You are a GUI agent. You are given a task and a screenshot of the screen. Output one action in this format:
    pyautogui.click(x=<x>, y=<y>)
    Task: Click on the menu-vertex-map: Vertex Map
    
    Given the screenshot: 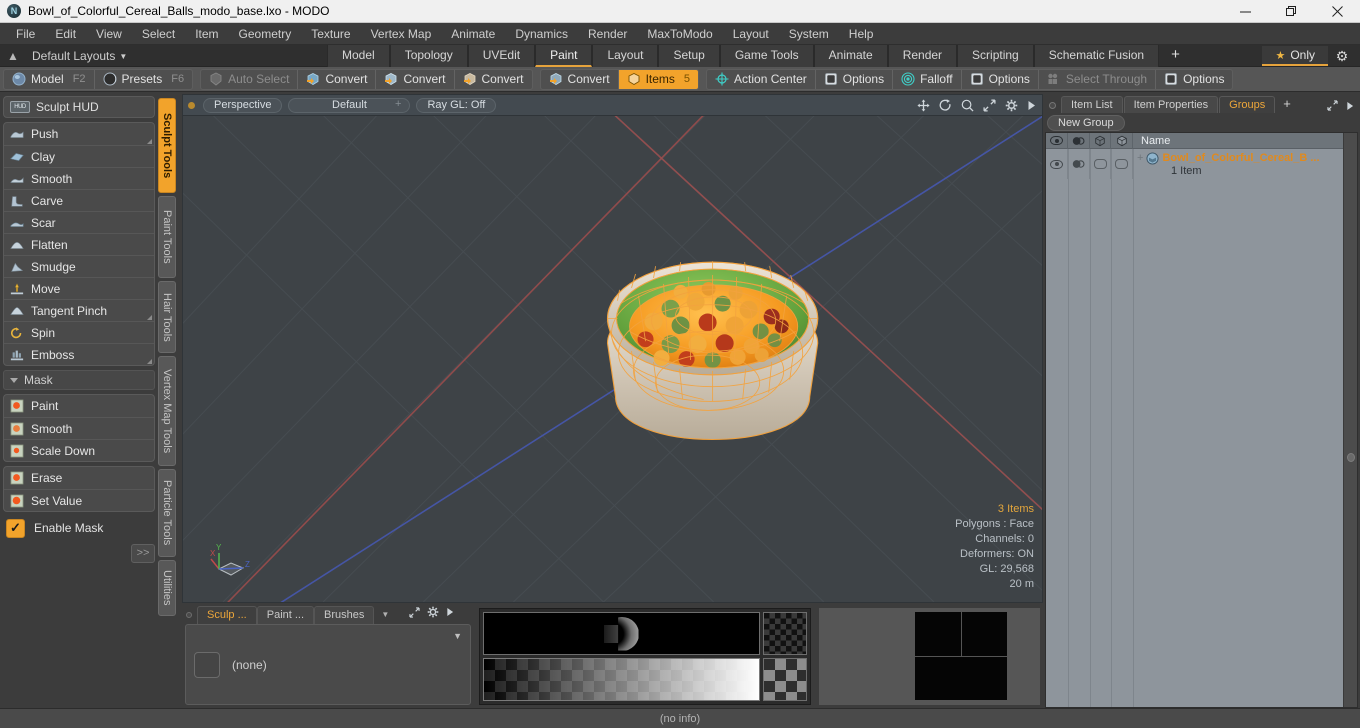 What is the action you would take?
    pyautogui.click(x=401, y=34)
    